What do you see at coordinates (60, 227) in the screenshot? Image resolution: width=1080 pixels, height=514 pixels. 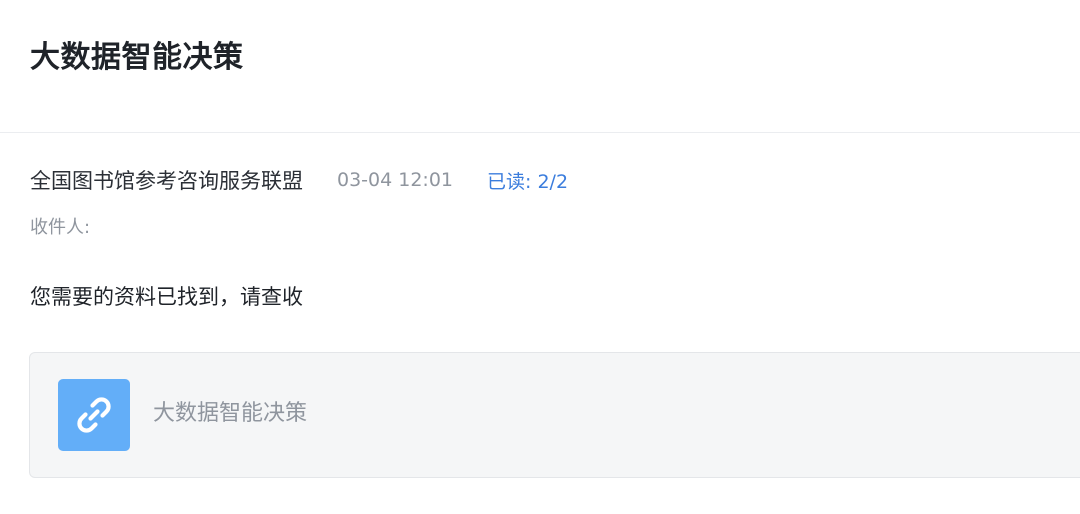 I see `recipient-label: 收件人:` at bounding box center [60, 227].